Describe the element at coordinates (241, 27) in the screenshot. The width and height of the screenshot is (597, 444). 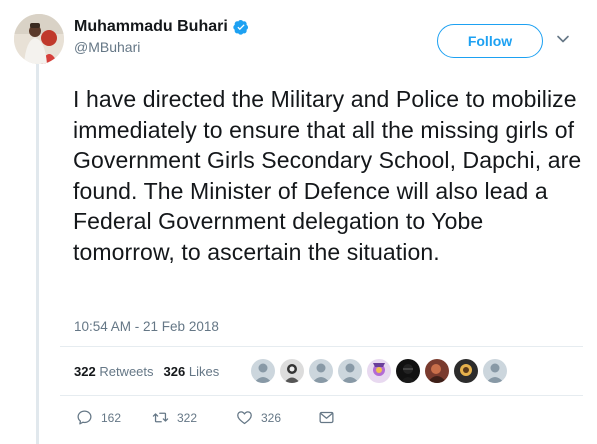
I see `verified-badge-icon` at that location.